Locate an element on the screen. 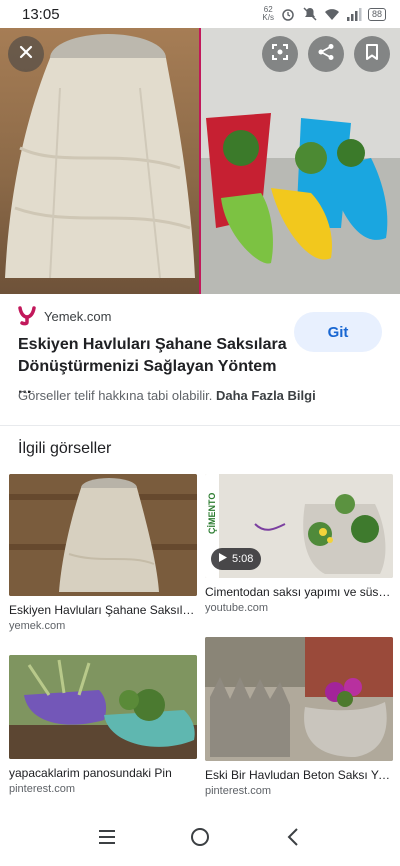 This screenshot has height=866, width=400. battery-indicator: 88 is located at coordinates (376, 14).